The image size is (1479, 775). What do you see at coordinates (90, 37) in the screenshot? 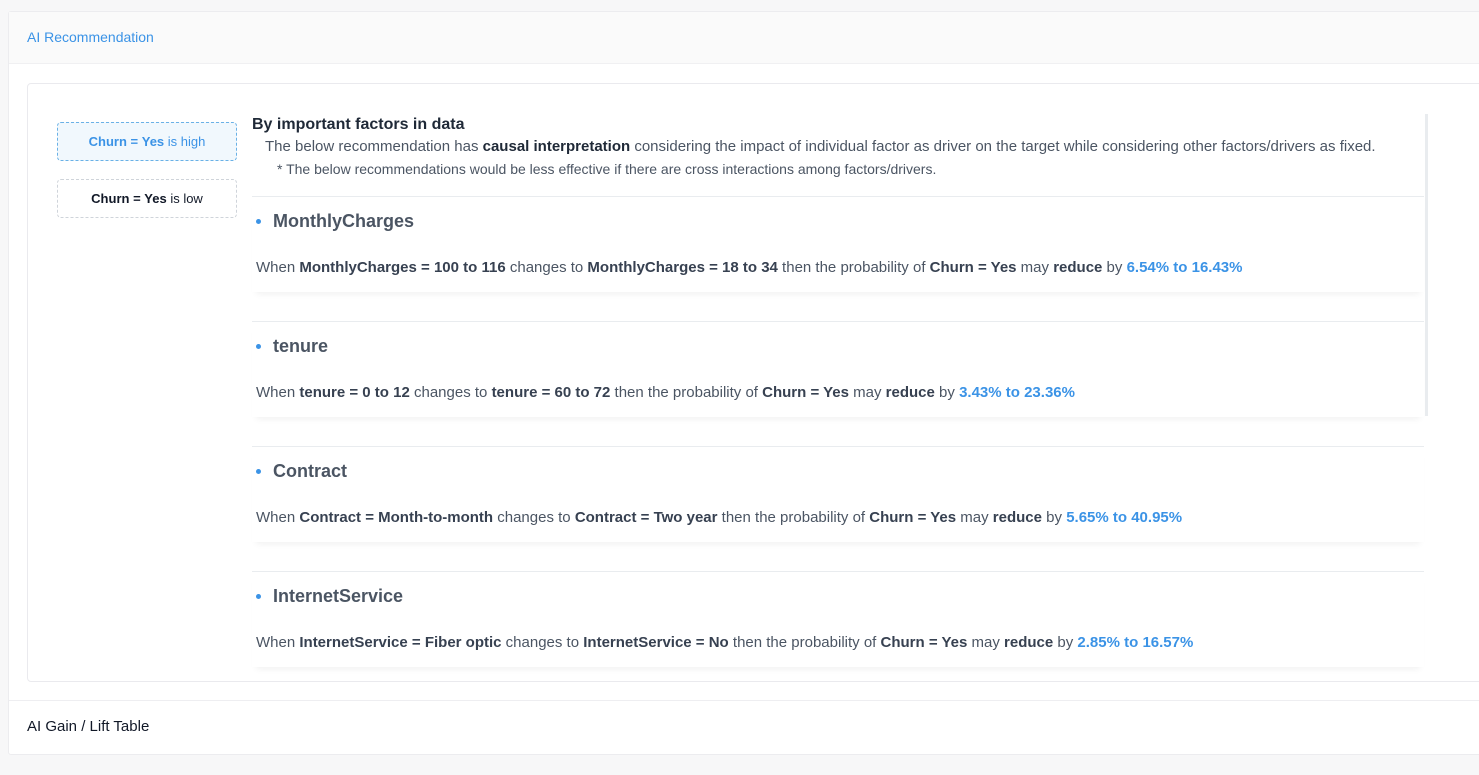
I see `section-title: AI Recommendation` at bounding box center [90, 37].